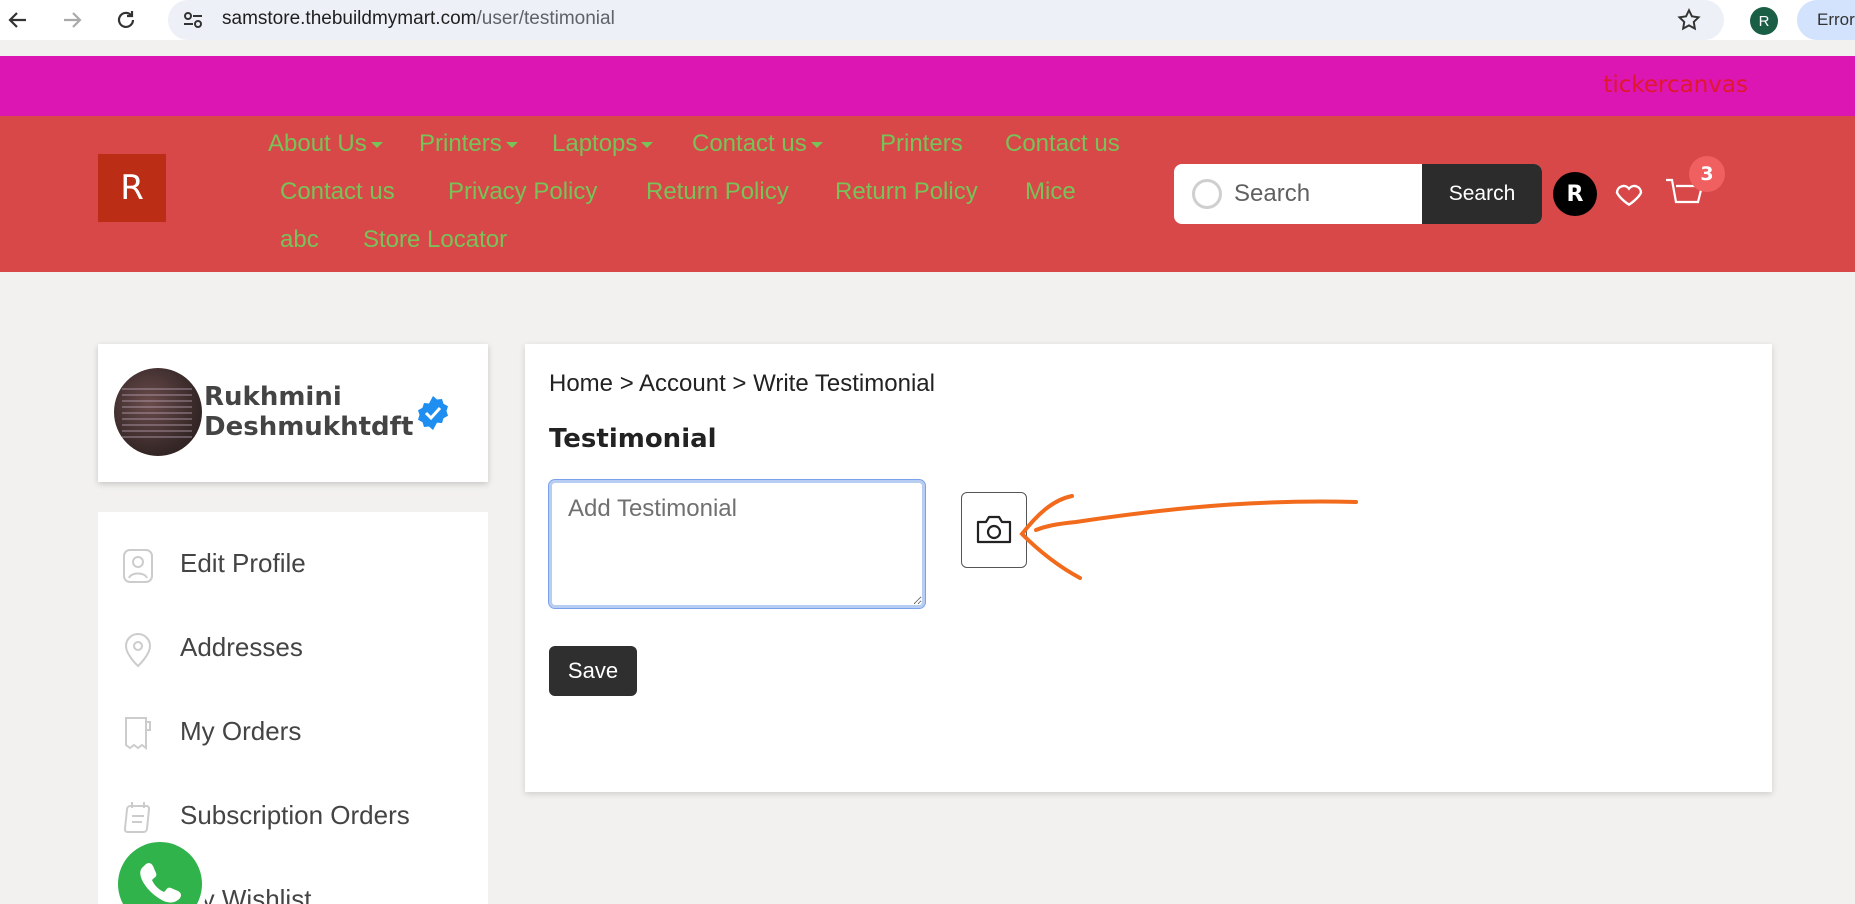 The image size is (1855, 904). What do you see at coordinates (593, 671) in the screenshot?
I see `save-button: Save` at bounding box center [593, 671].